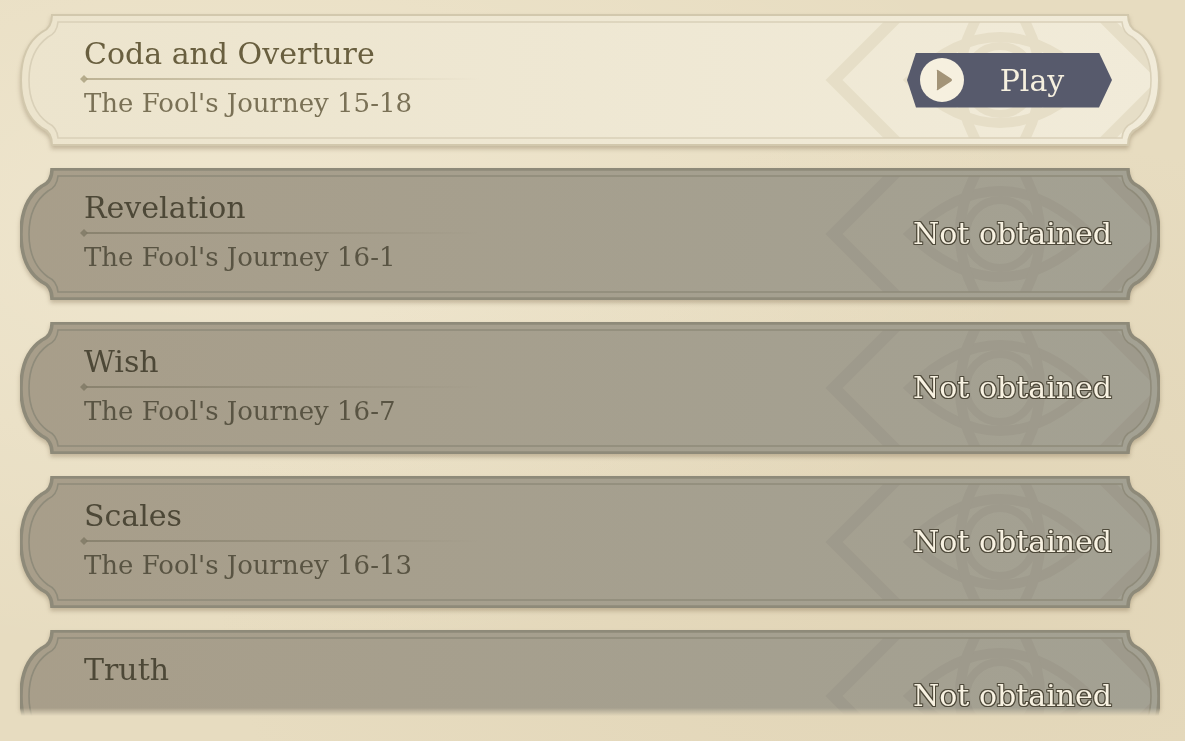 This screenshot has width=1185, height=741. Describe the element at coordinates (240, 257) in the screenshot. I see `scene-subtitle: The Fool's Journey 16-1` at that location.